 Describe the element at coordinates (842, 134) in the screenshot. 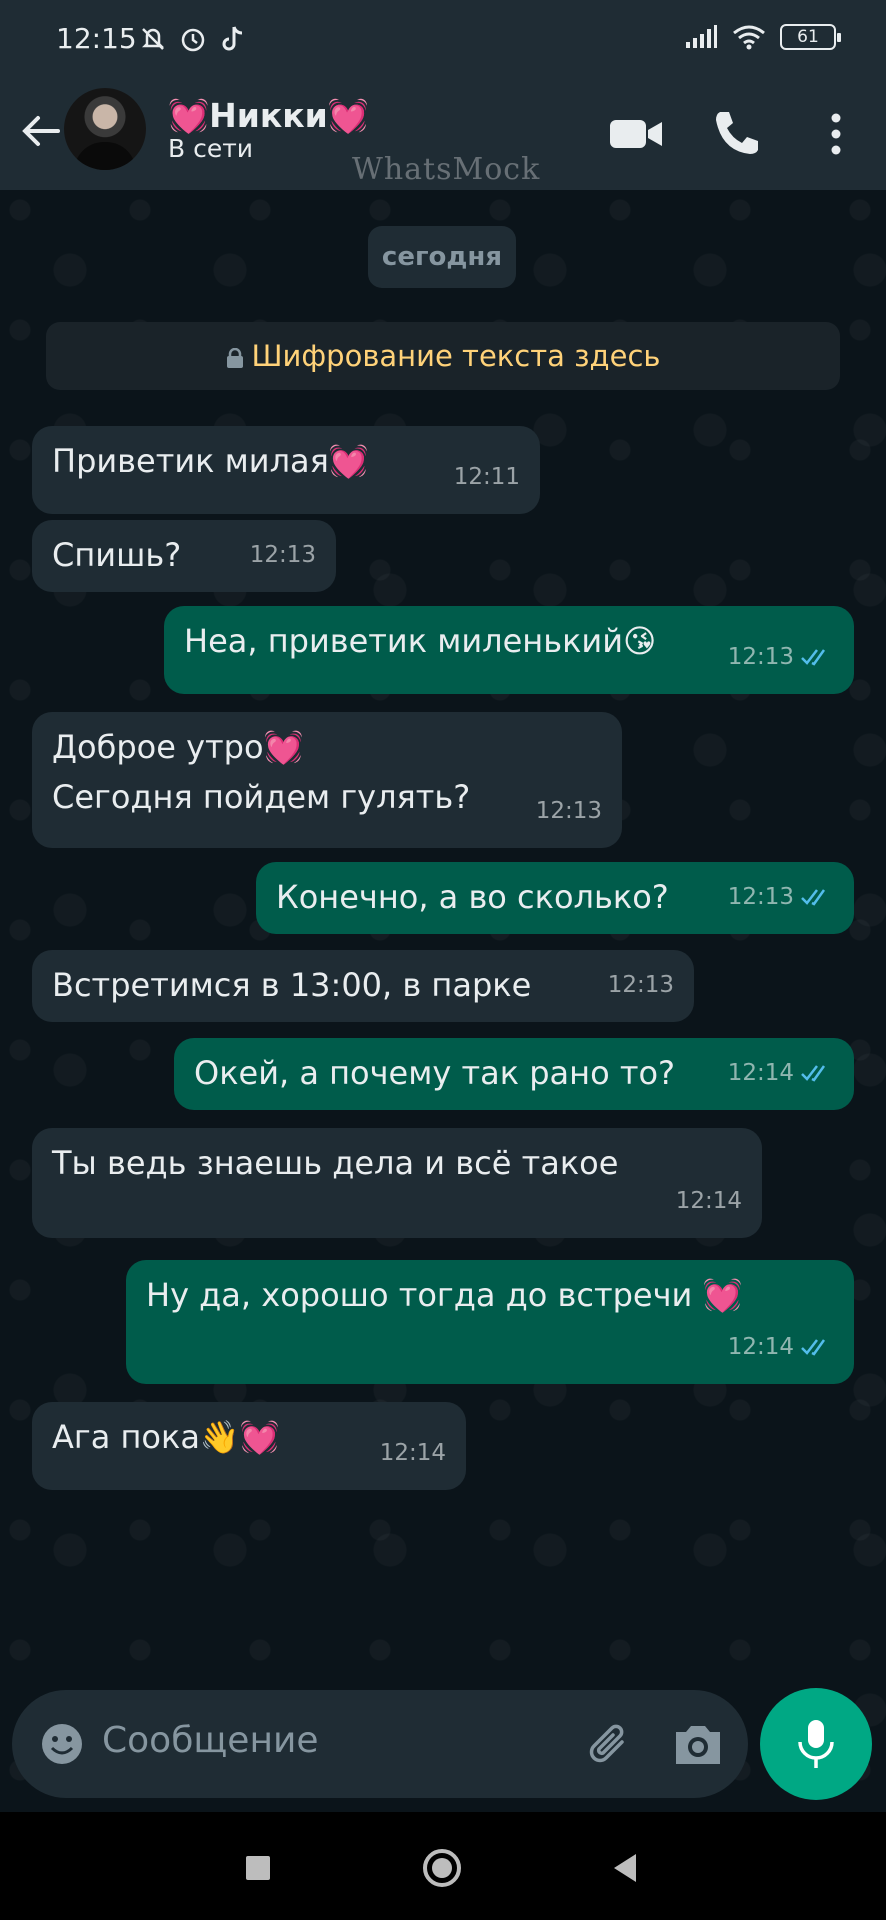

I see `more-vert-icon` at that location.